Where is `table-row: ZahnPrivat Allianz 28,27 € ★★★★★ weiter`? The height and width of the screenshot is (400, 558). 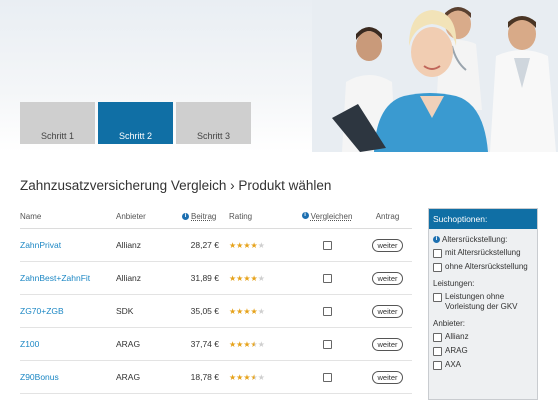 table-row: ZahnPrivat Allianz 28,27 € ★★★★★ weiter is located at coordinates (216, 245).